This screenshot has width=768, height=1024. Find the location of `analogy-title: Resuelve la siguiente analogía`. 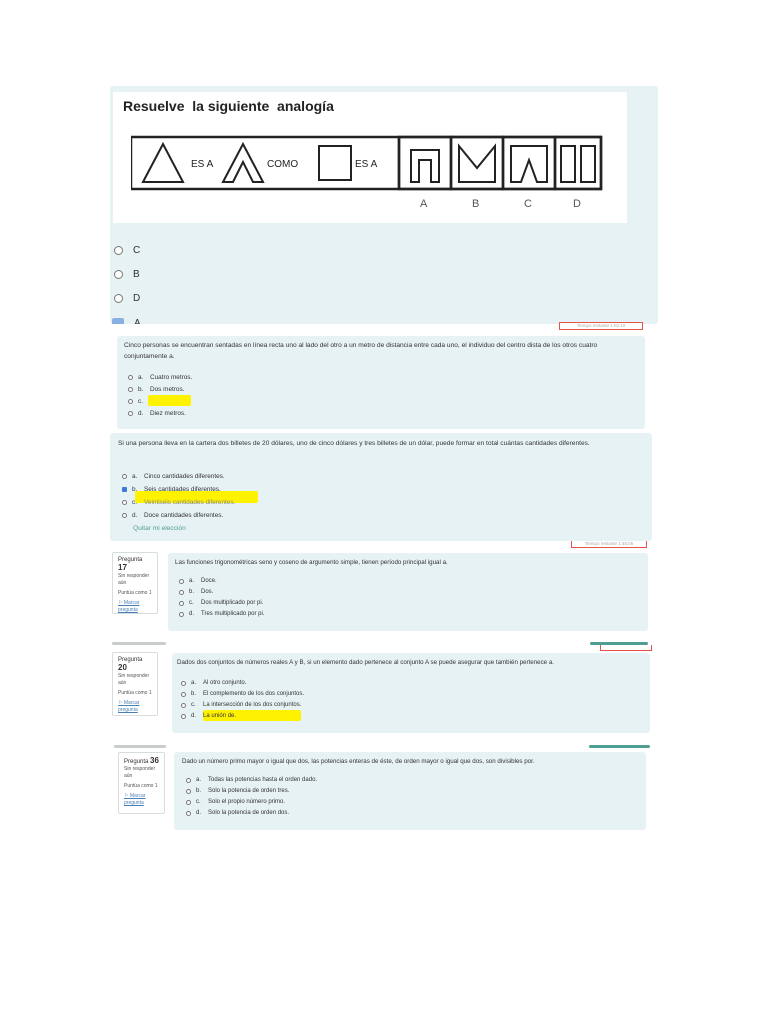

analogy-title: Resuelve la siguiente analogía is located at coordinates (228, 106).